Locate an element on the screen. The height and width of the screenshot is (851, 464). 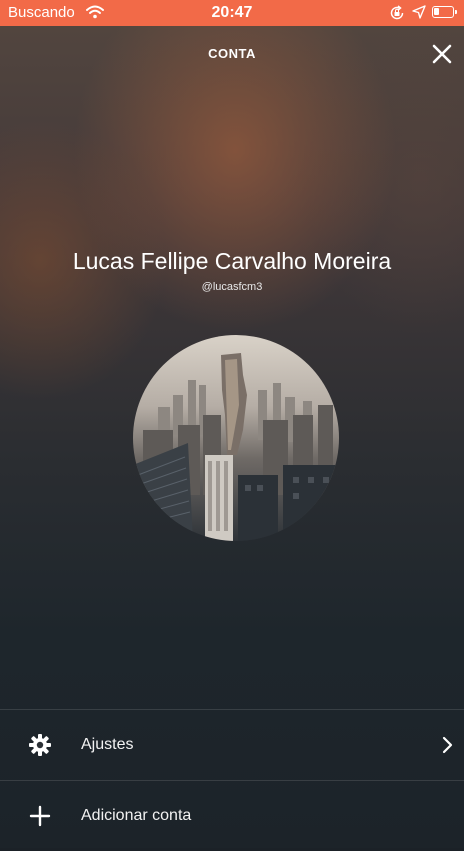
page-title: CONTA is located at coordinates (232, 53).